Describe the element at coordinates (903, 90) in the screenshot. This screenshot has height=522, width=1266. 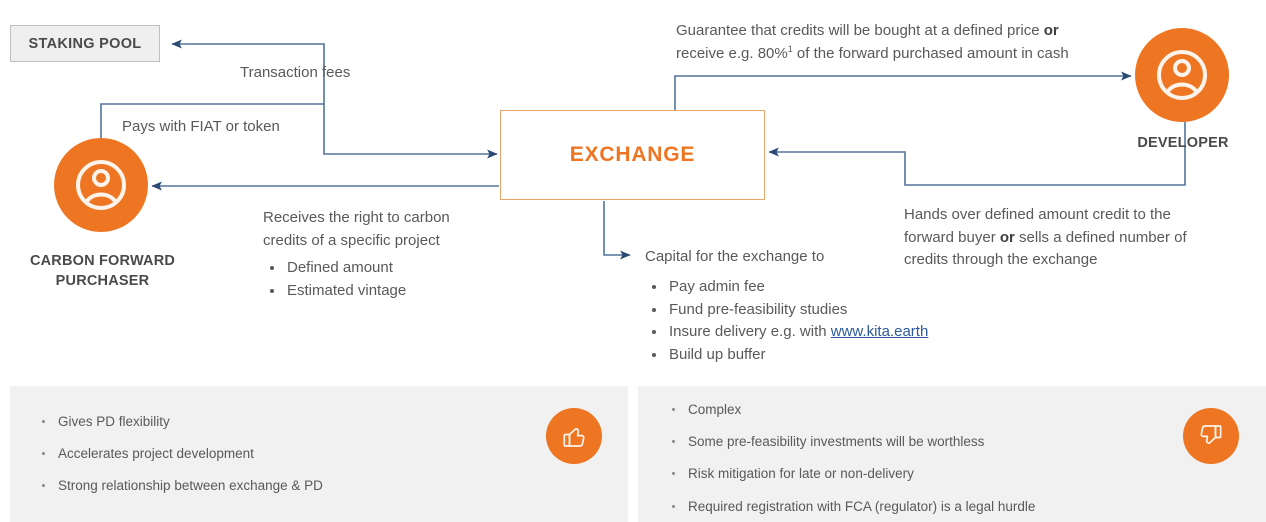
I see `wire-exchange-to-developer` at that location.